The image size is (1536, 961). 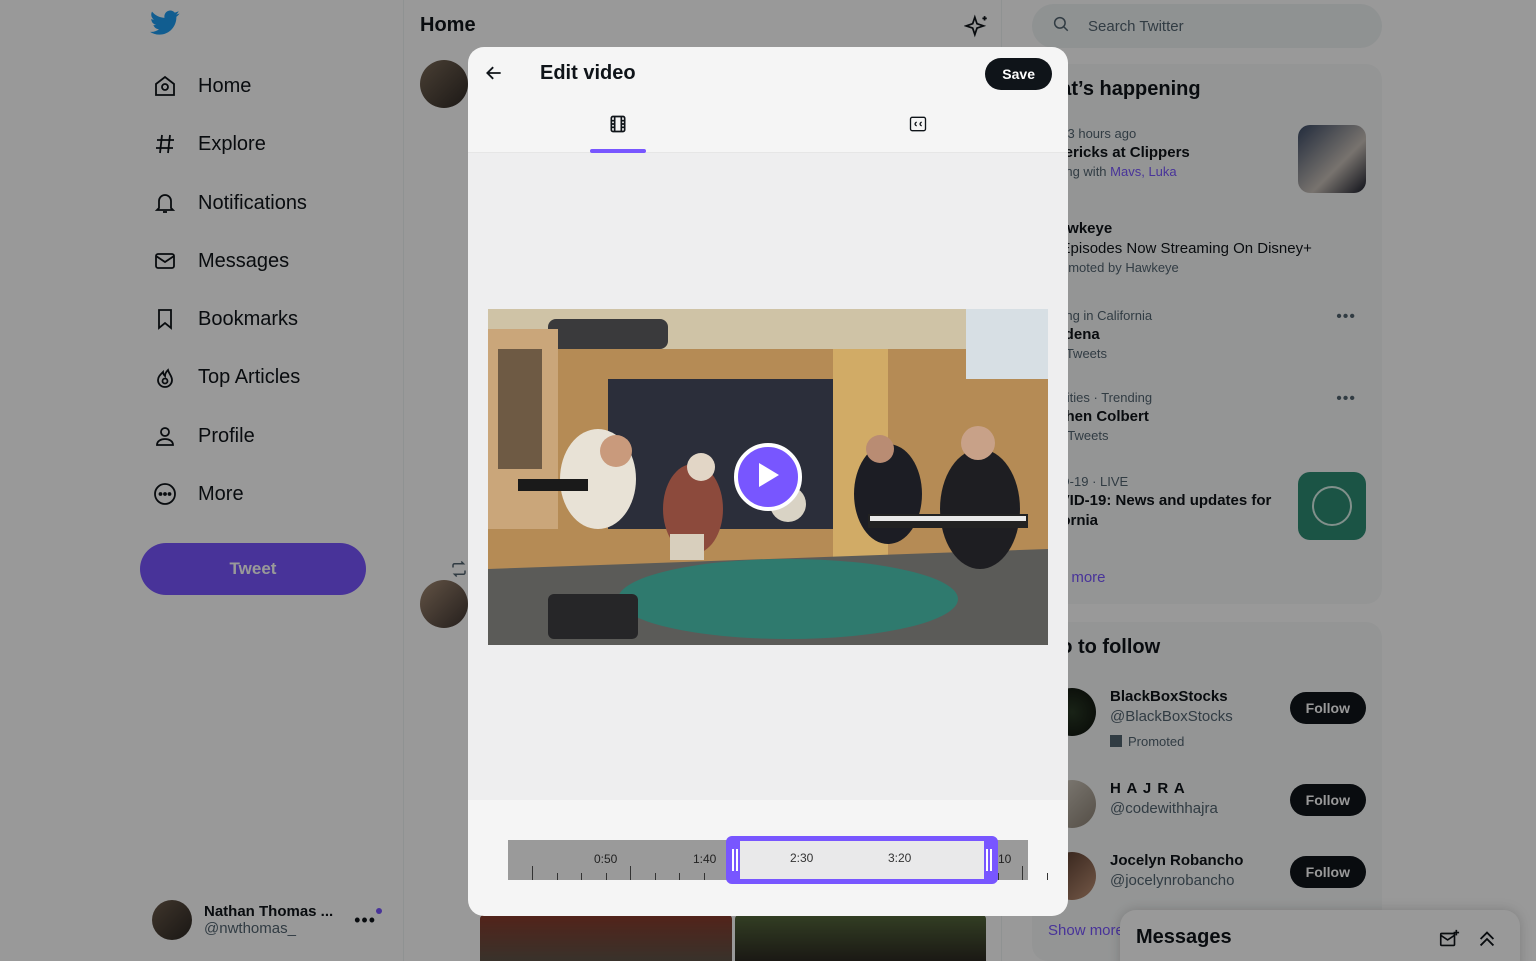 I want to click on tab-captions, so click(x=918, y=126).